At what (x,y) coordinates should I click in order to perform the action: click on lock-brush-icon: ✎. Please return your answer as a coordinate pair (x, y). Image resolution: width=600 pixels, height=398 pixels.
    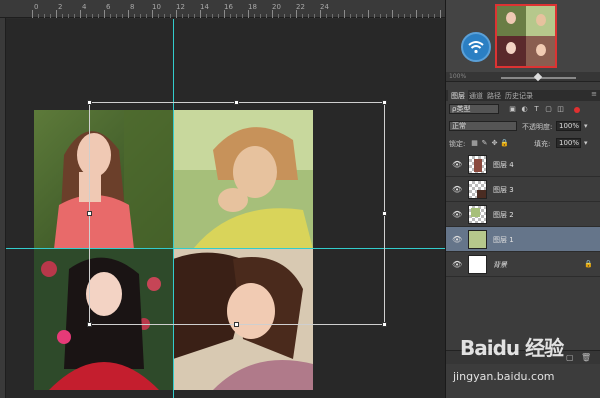
    Looking at the image, I should click on (484, 143).